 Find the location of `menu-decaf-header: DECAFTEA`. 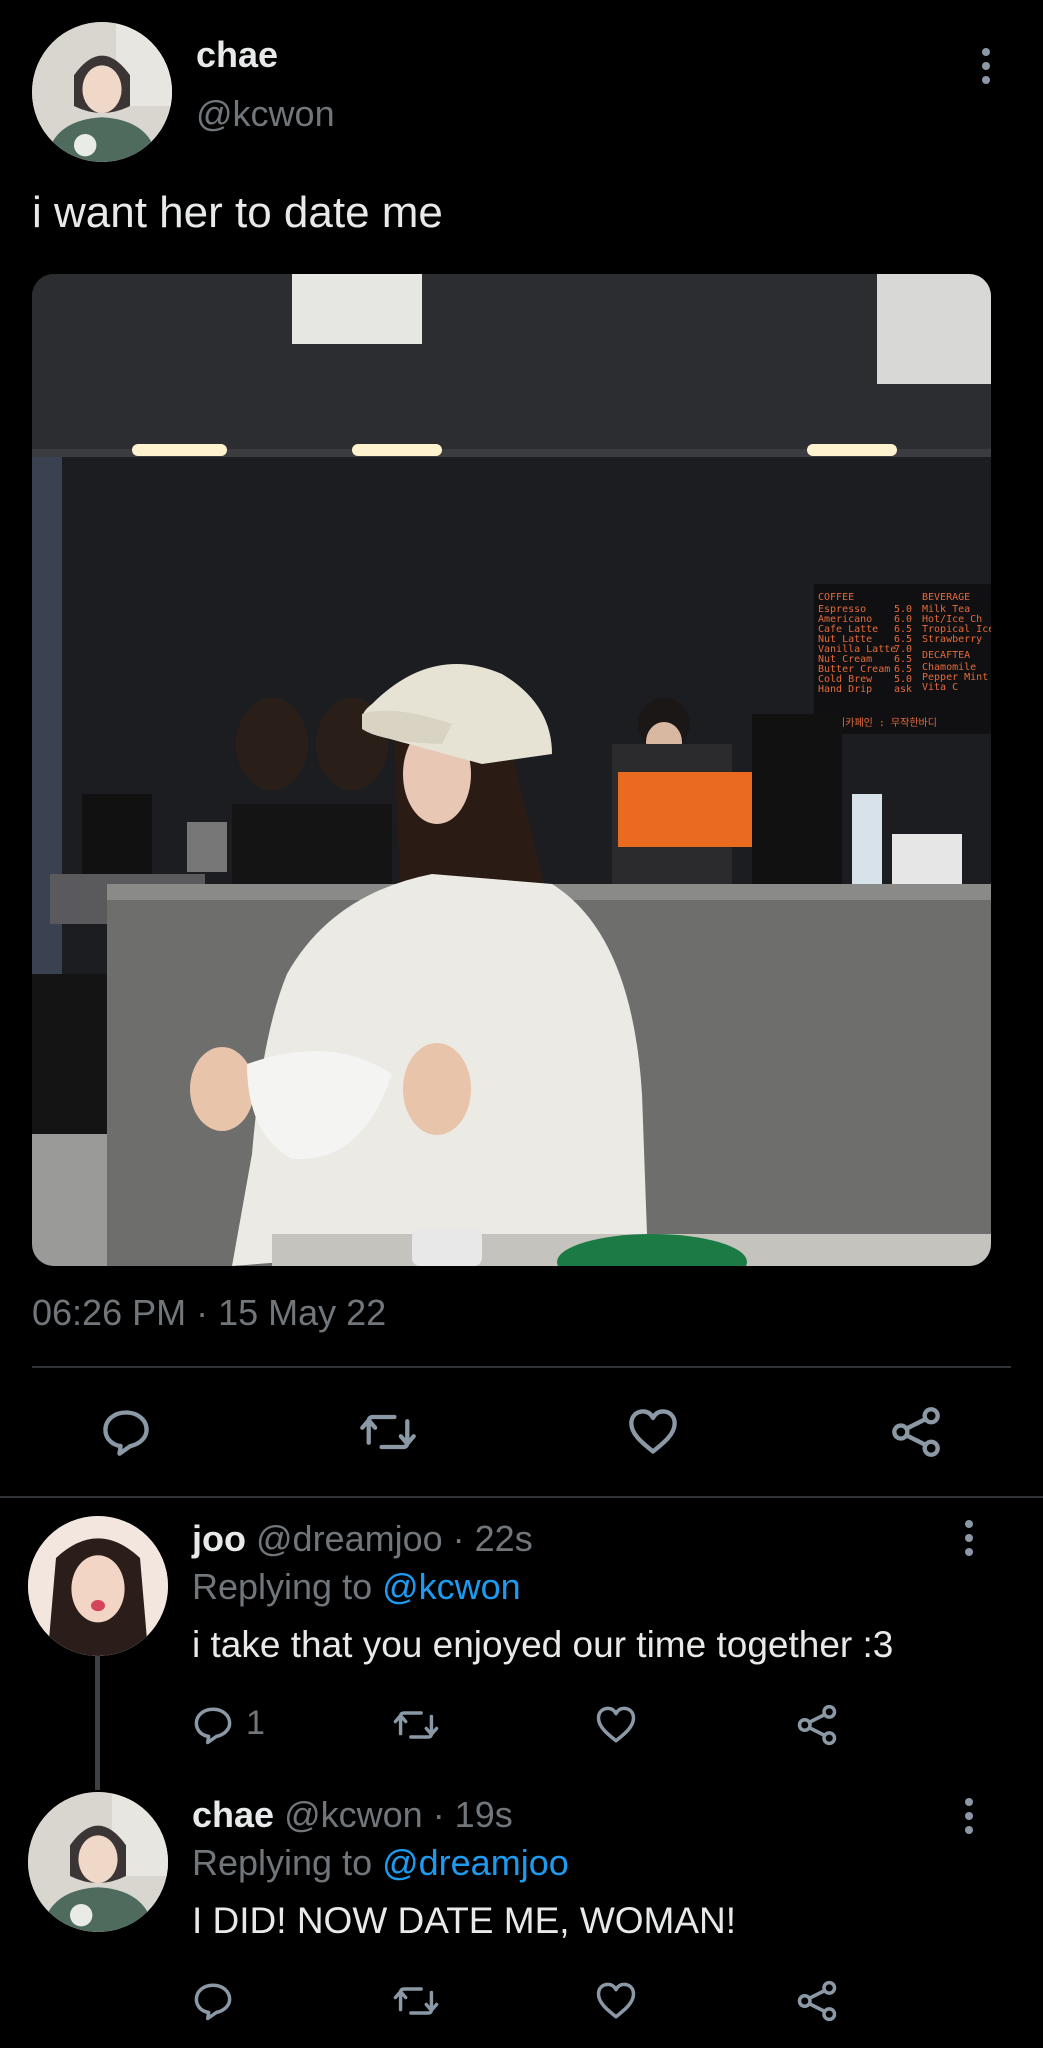

menu-decaf-header: DECAFTEA is located at coordinates (946, 655).